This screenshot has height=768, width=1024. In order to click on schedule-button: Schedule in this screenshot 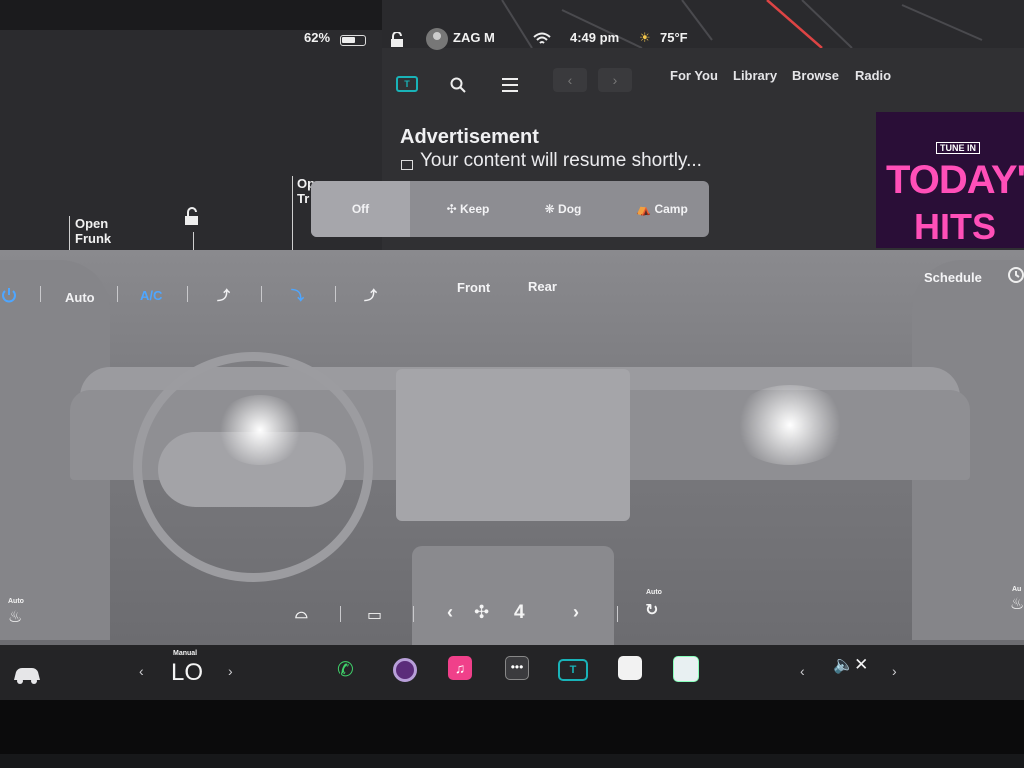, I will do `click(953, 277)`.